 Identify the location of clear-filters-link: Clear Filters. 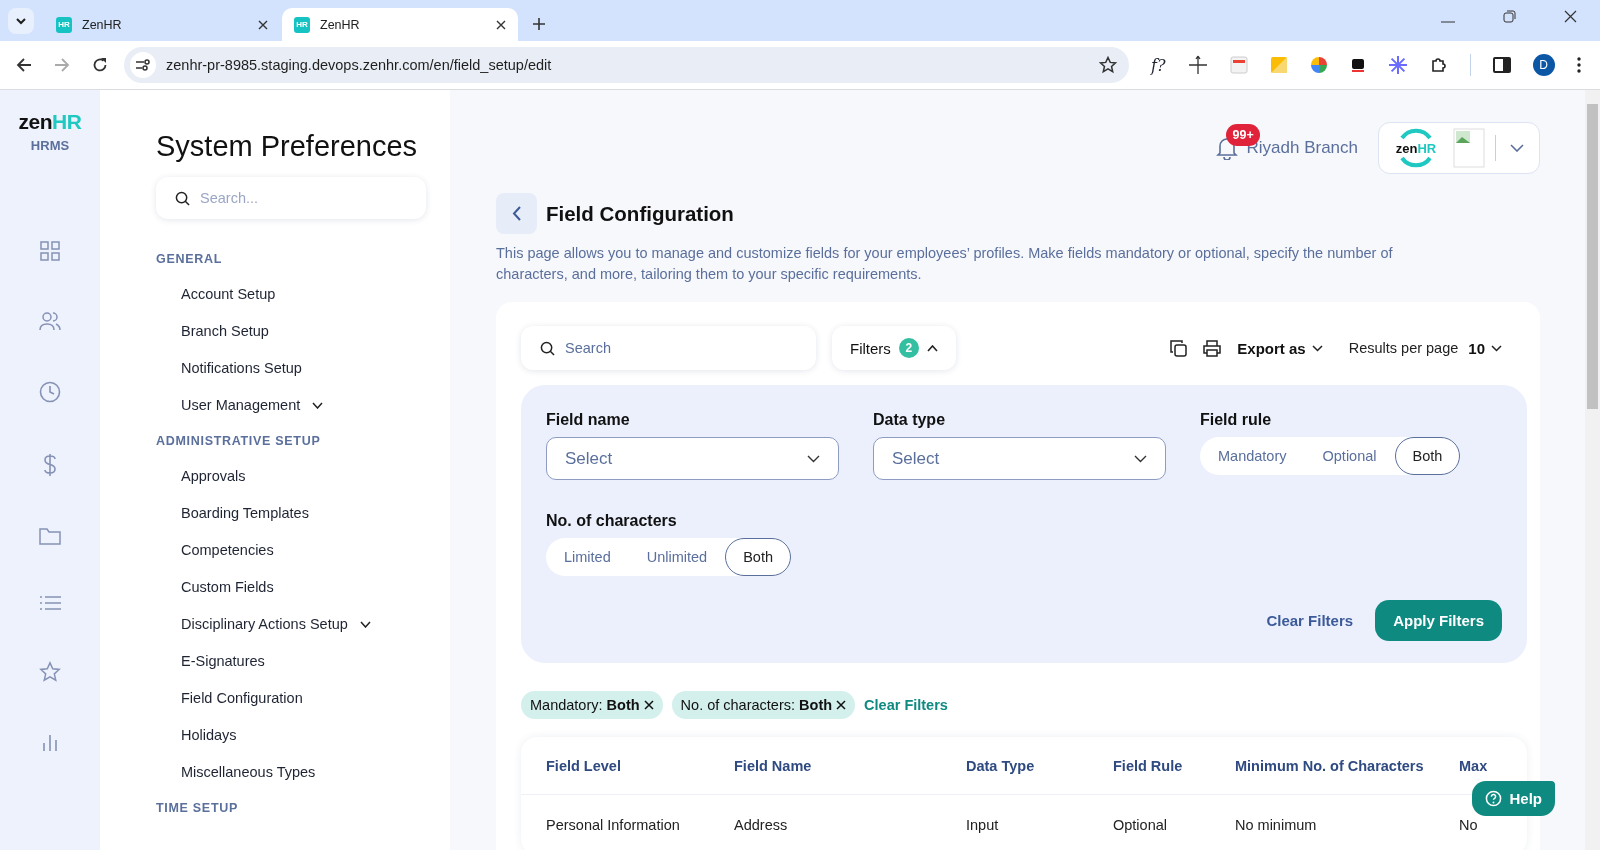
(906, 705).